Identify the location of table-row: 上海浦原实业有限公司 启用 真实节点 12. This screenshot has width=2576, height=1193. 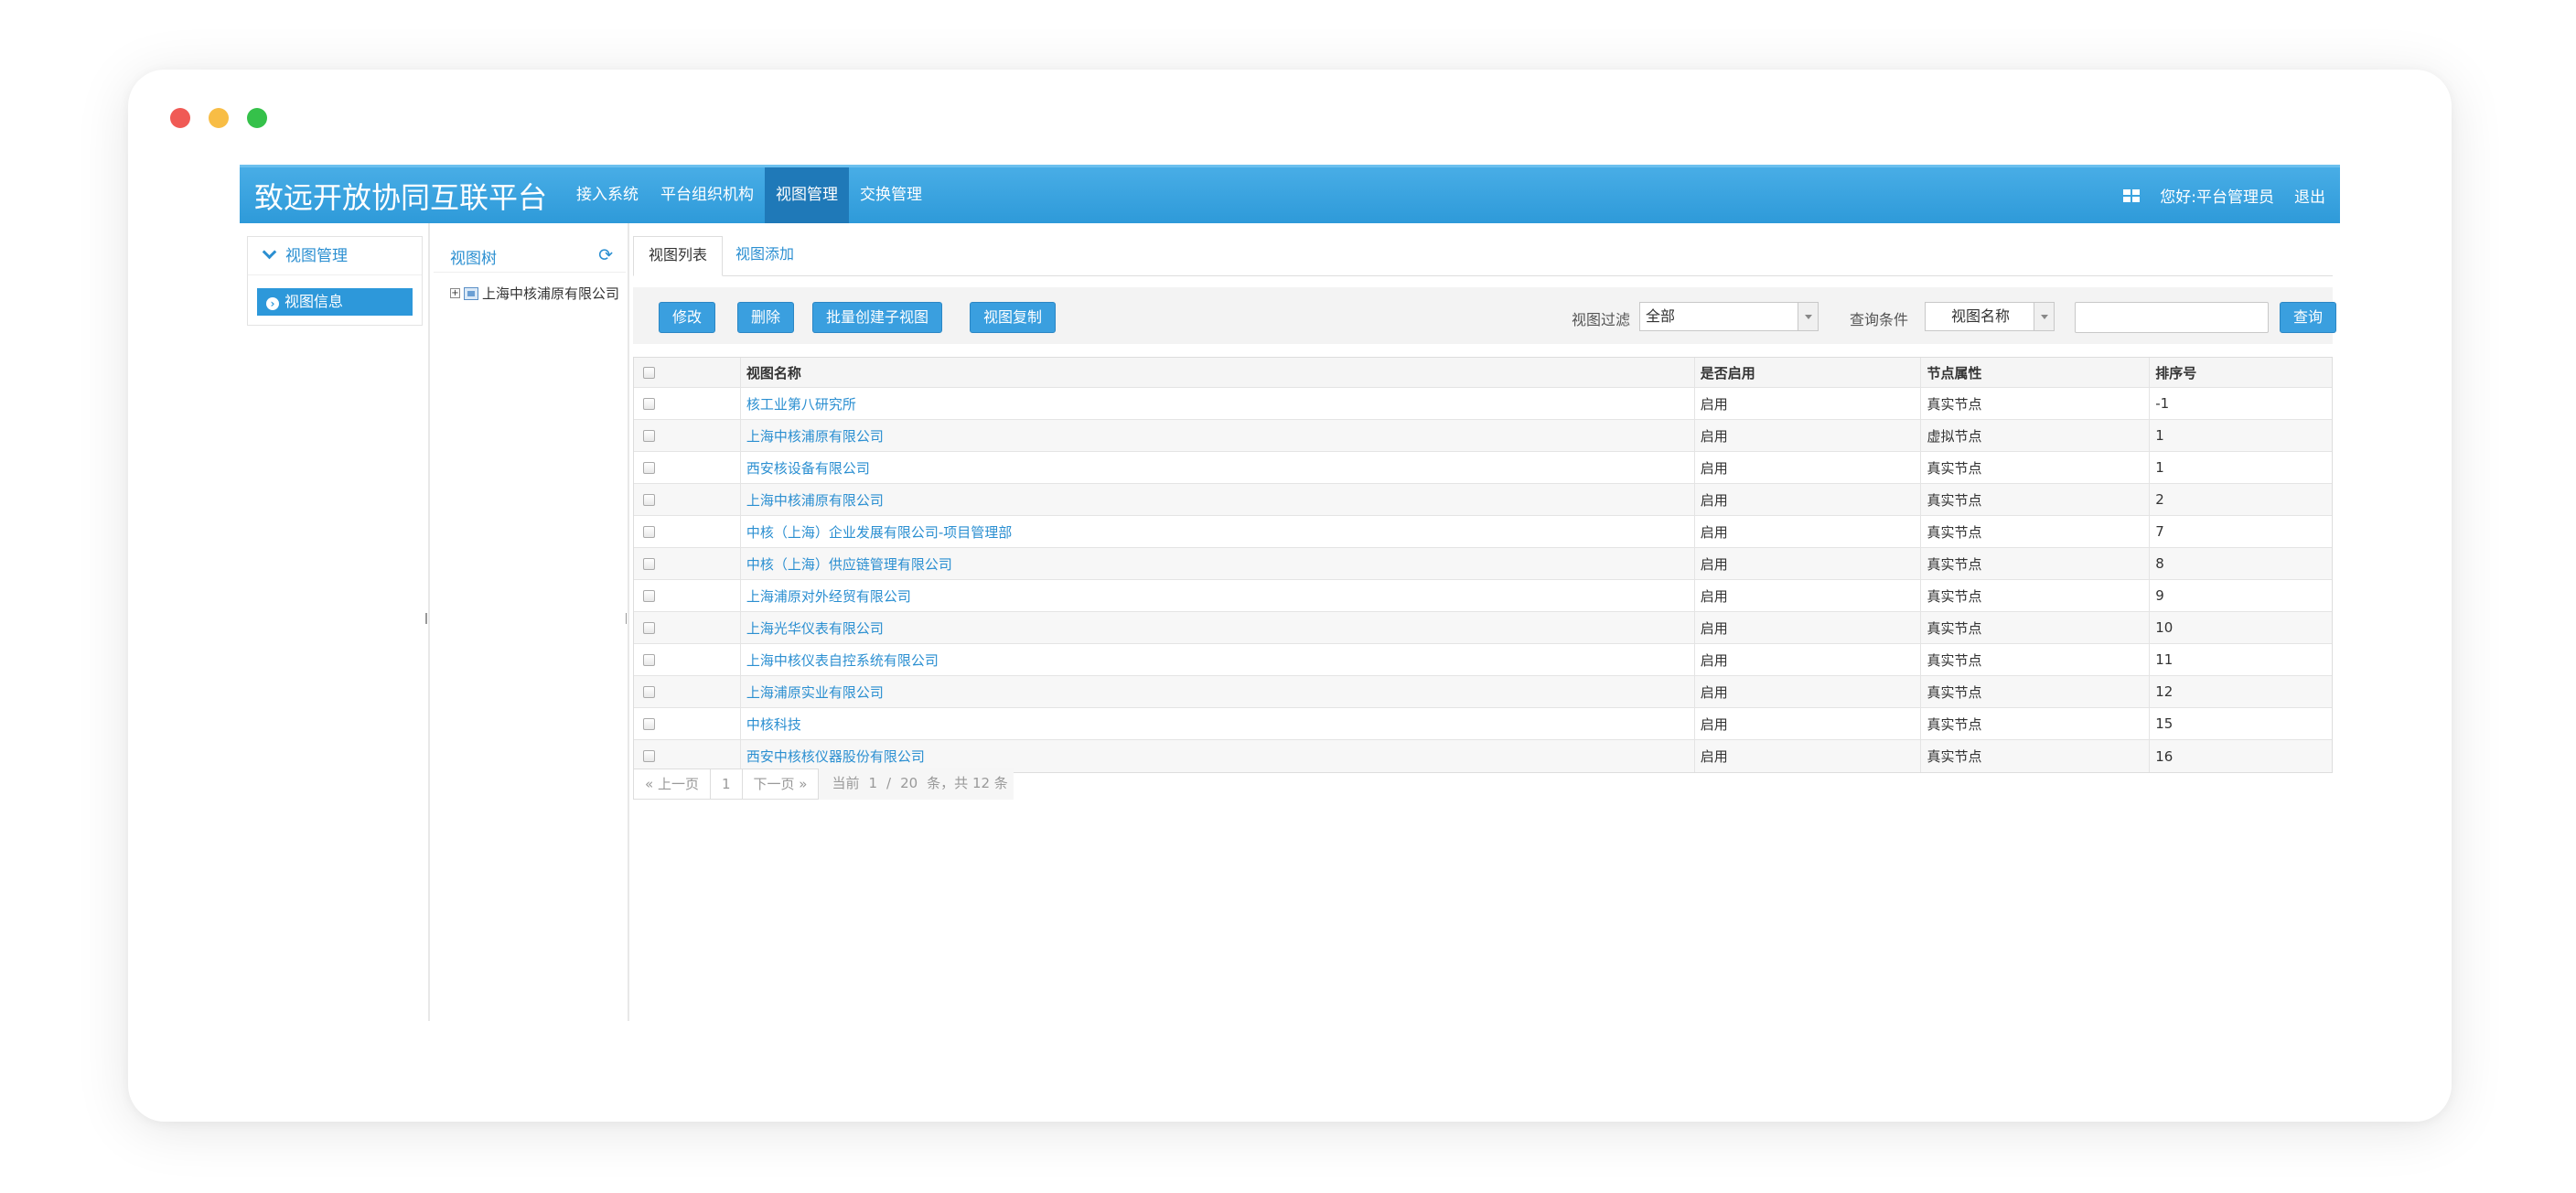
(1483, 692).